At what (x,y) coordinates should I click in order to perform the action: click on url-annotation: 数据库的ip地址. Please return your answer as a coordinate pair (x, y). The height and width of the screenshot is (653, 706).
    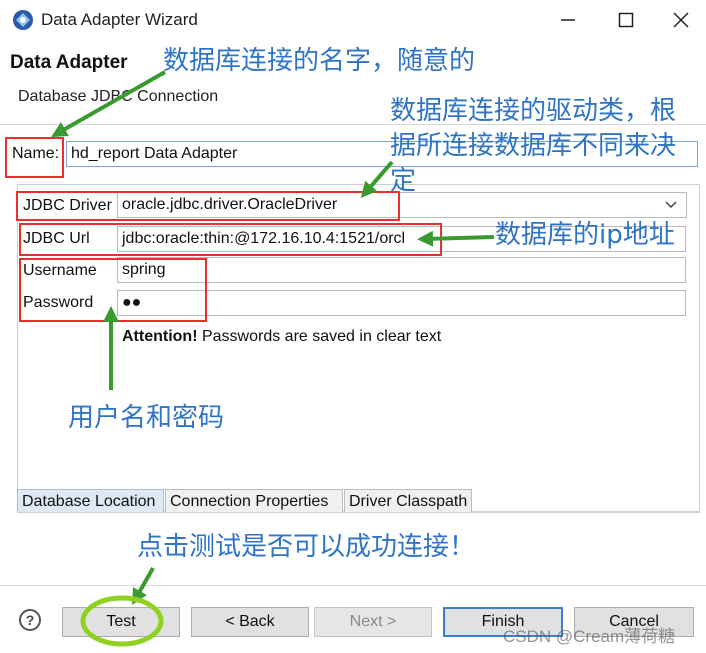
    Looking at the image, I should click on (585, 235).